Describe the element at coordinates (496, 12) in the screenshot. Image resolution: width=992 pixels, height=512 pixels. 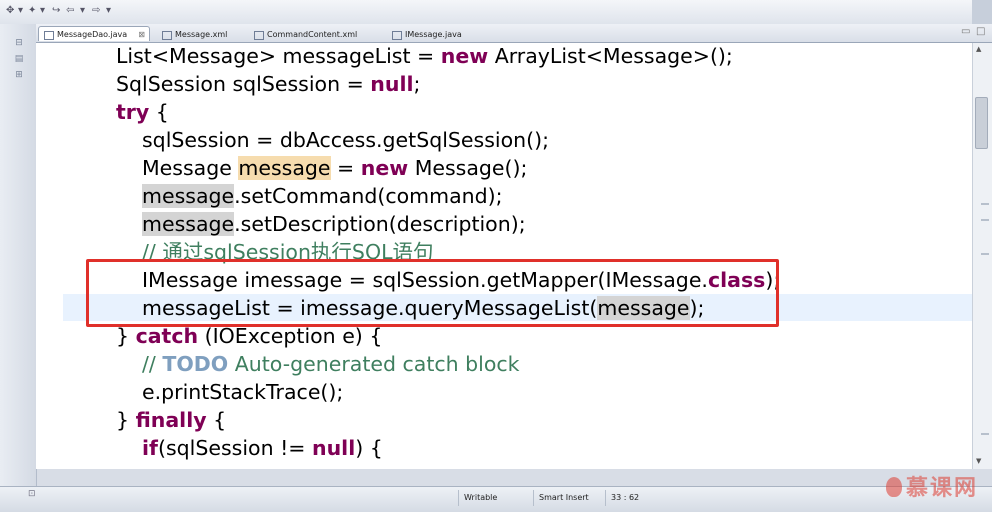
I see `main-toolbar: ✥ ▾ ✦ ▾ ↪ ⇦ ▾ ⇨ ▾` at that location.